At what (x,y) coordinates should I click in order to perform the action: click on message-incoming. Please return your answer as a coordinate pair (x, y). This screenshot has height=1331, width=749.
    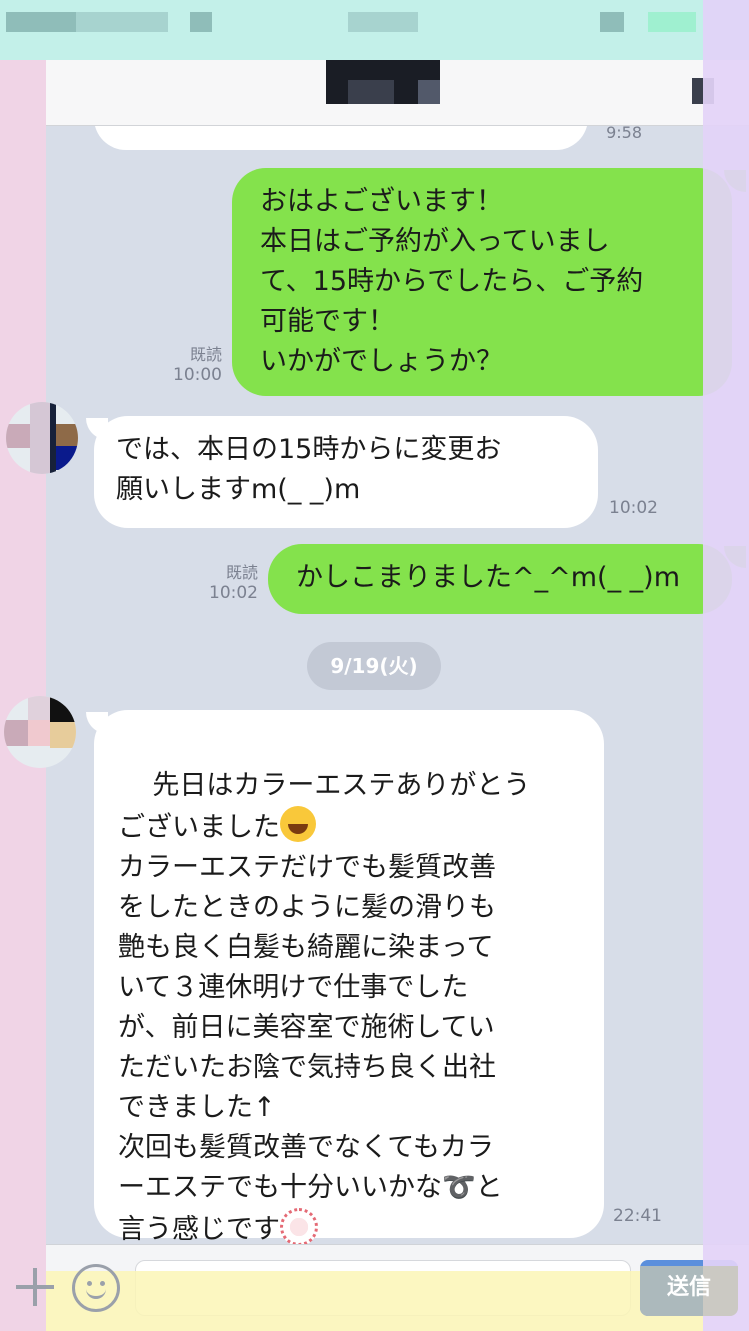
    Looking at the image, I should click on (341, 138).